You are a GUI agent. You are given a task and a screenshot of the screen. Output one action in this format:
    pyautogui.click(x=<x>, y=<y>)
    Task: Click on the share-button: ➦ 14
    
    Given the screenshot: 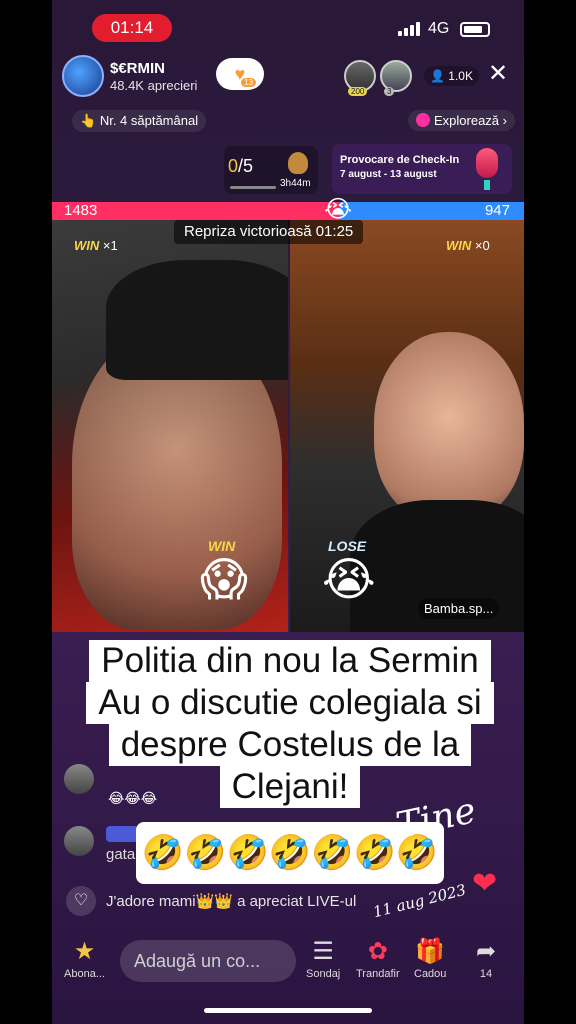 What is the action you would take?
    pyautogui.click(x=486, y=959)
    